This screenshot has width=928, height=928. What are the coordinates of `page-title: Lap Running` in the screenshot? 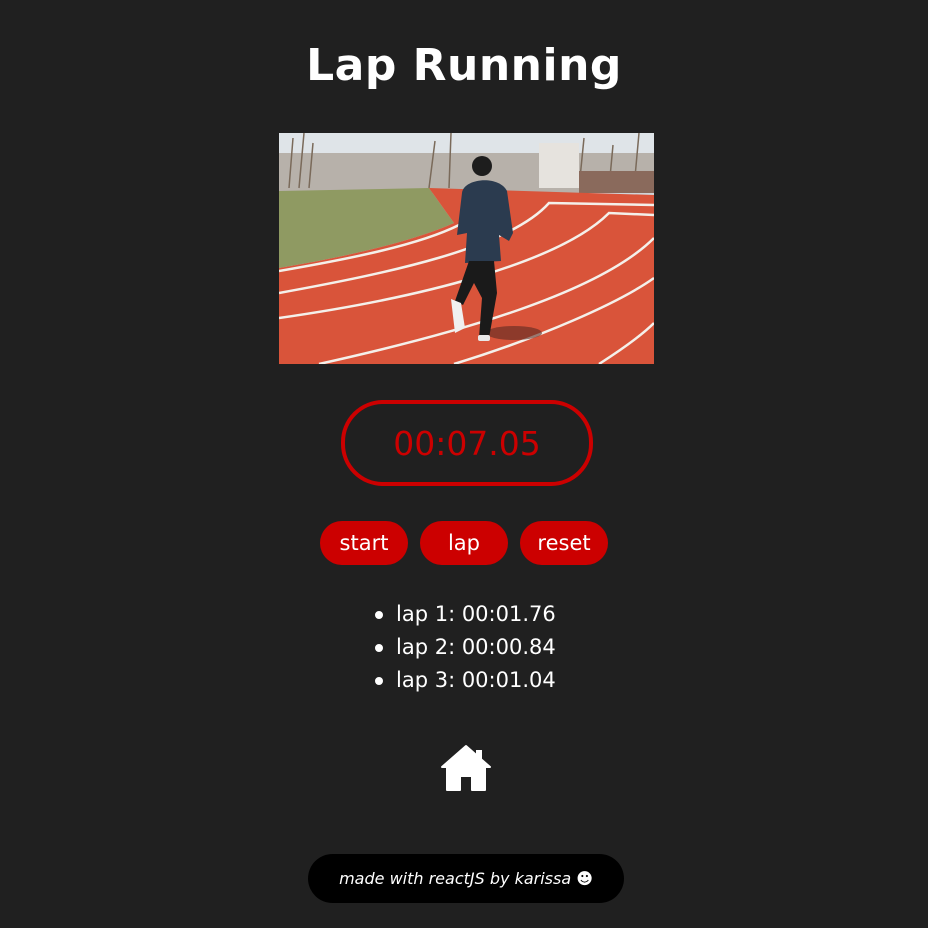 It's located at (464, 65).